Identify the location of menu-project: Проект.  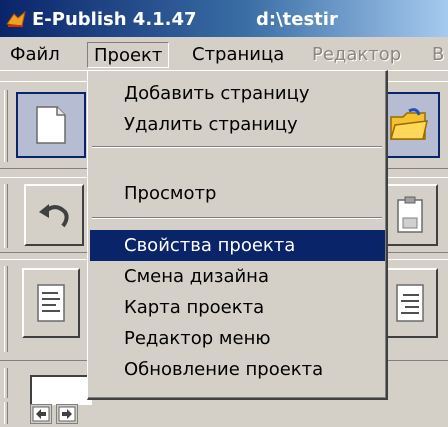
(128, 55).